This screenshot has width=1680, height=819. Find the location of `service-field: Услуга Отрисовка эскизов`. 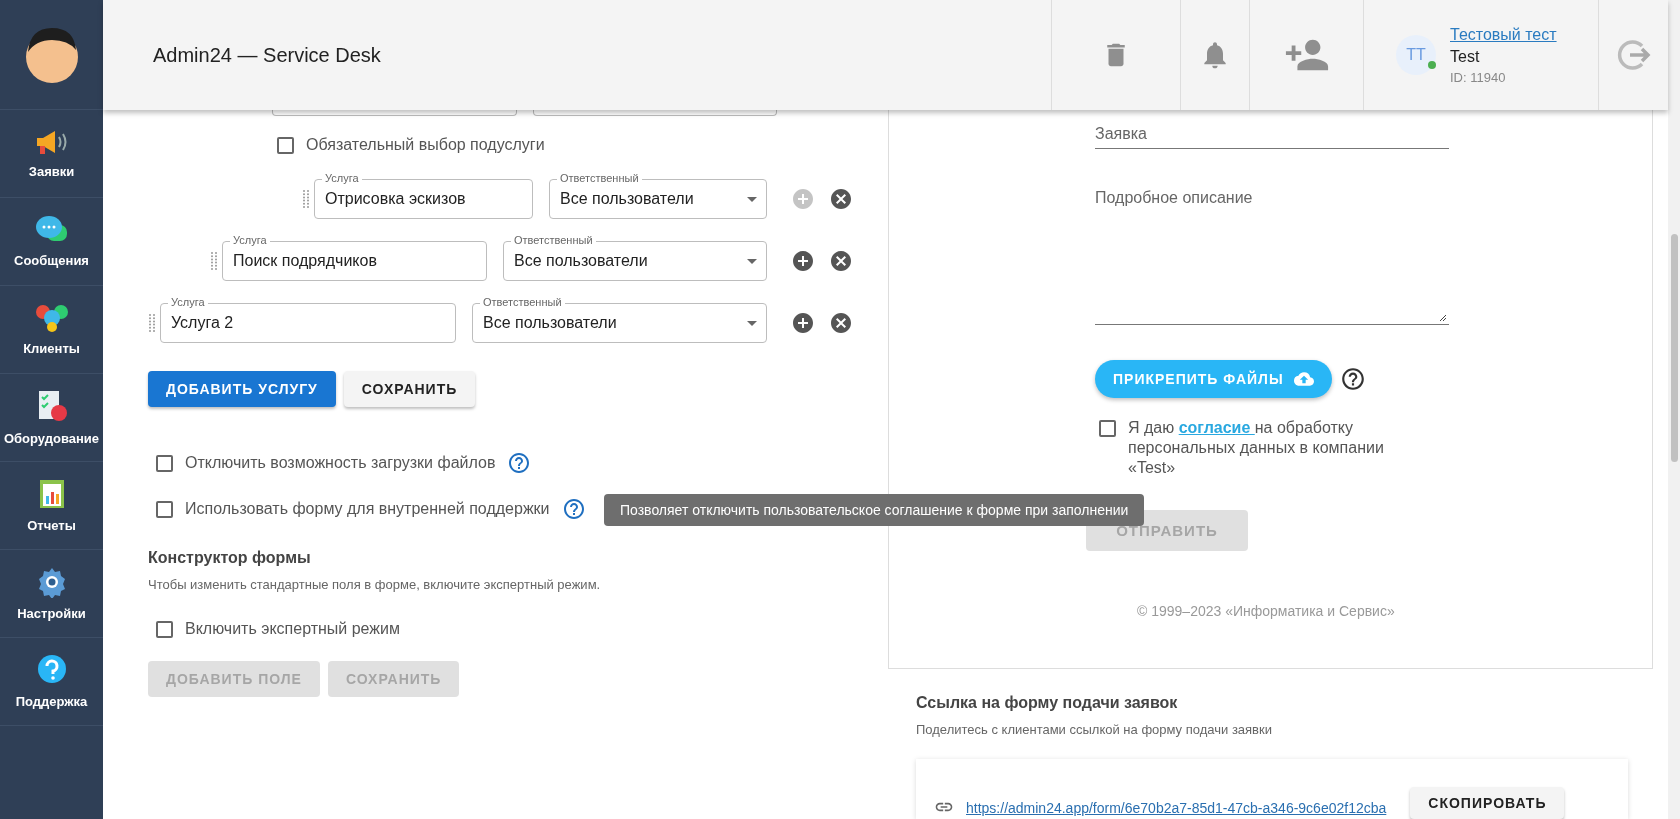

service-field: Услуга Отрисовка эскизов is located at coordinates (423, 195).